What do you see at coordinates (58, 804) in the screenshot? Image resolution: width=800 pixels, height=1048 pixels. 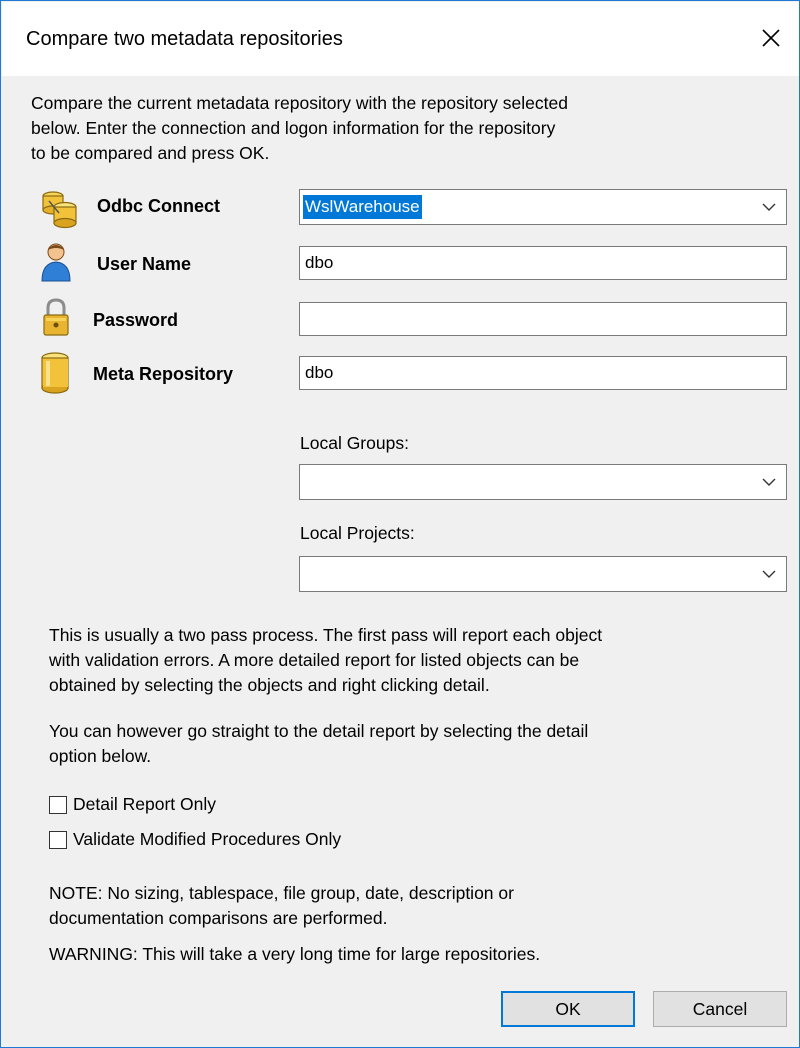 I see `detail-report-checkbox` at bounding box center [58, 804].